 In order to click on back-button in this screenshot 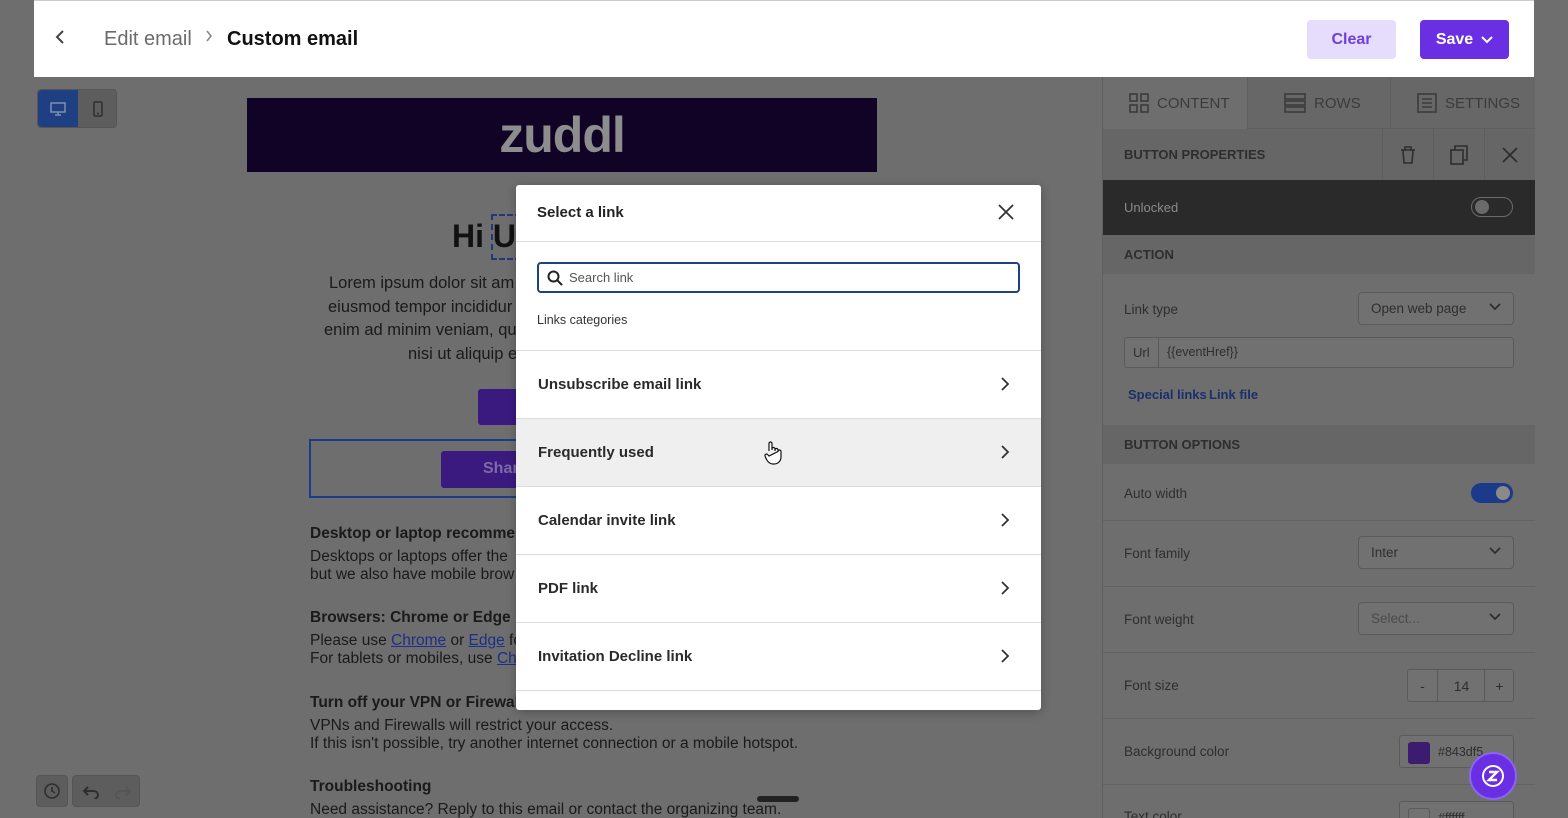, I will do `click(60, 39)`.